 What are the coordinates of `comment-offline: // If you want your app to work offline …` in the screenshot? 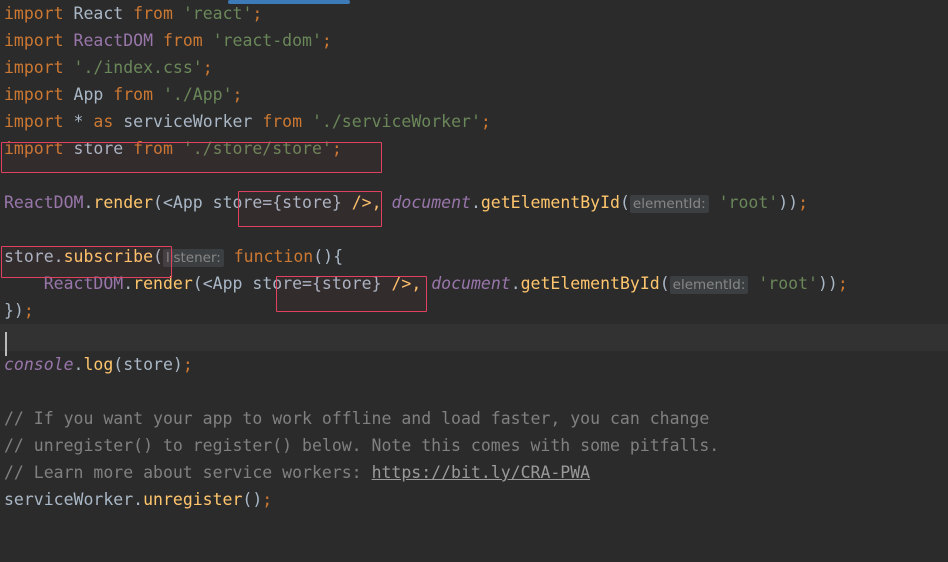 It's located at (357, 418).